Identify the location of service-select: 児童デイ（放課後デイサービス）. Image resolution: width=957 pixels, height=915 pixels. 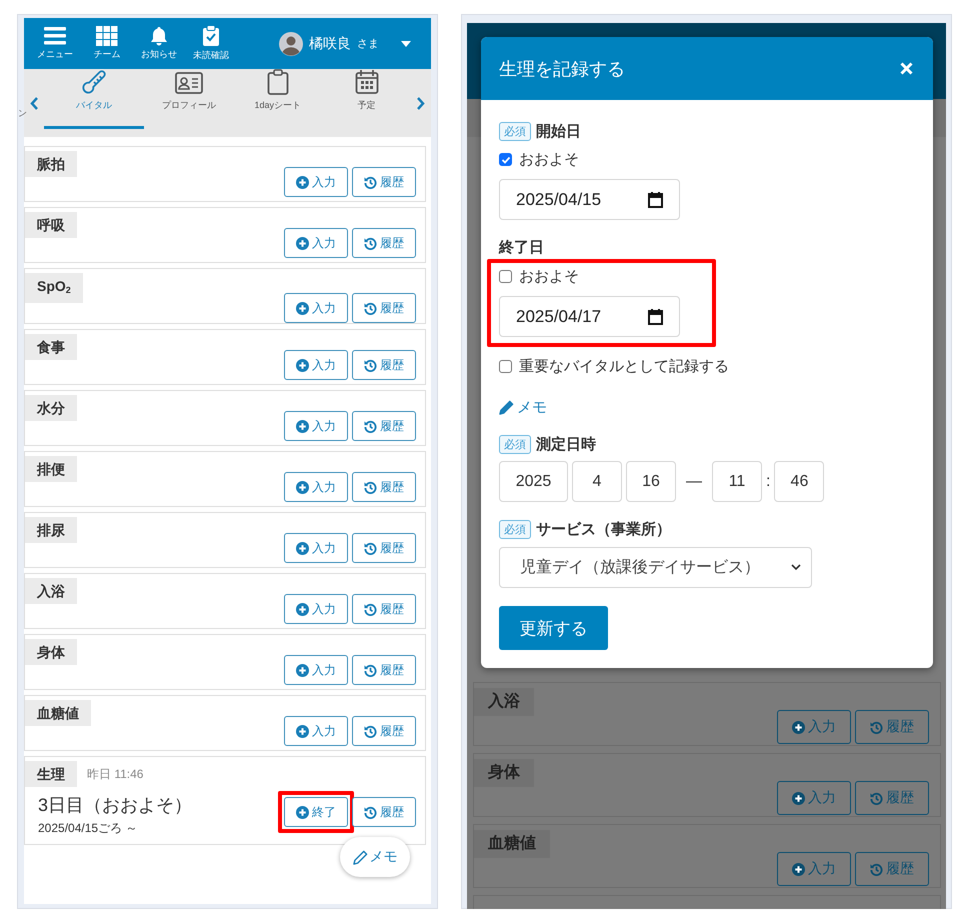
(655, 567).